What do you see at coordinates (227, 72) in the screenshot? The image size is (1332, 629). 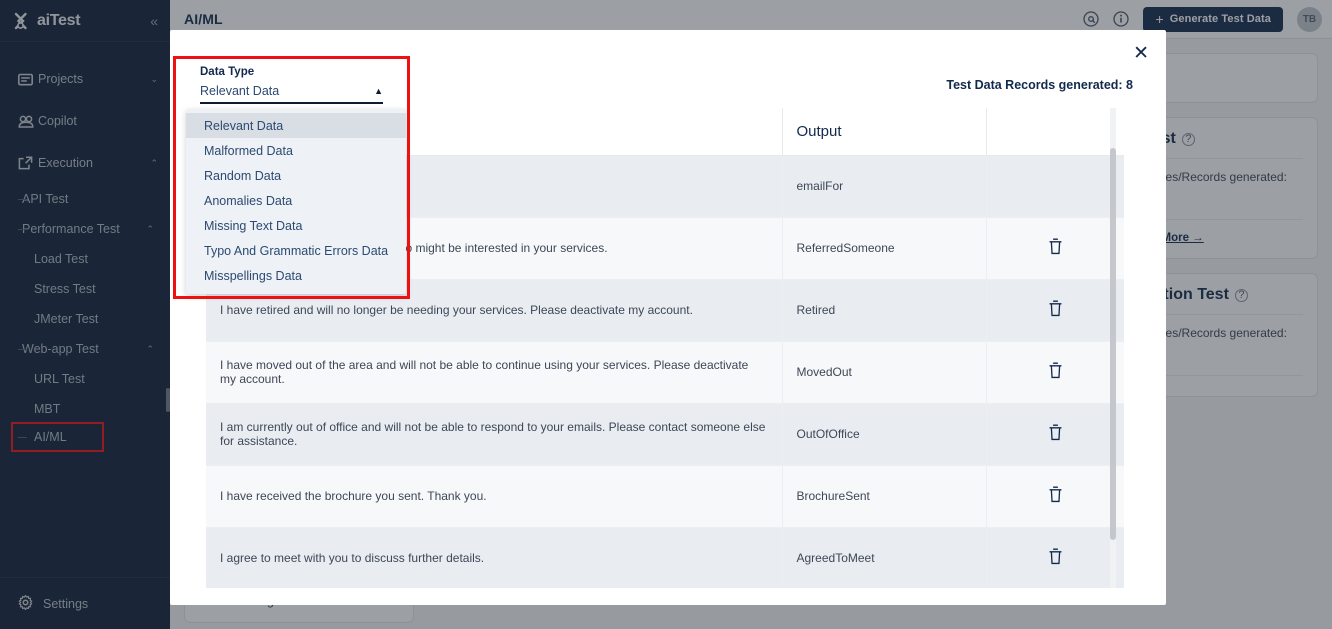 I see `data-type-label: Data Type` at bounding box center [227, 72].